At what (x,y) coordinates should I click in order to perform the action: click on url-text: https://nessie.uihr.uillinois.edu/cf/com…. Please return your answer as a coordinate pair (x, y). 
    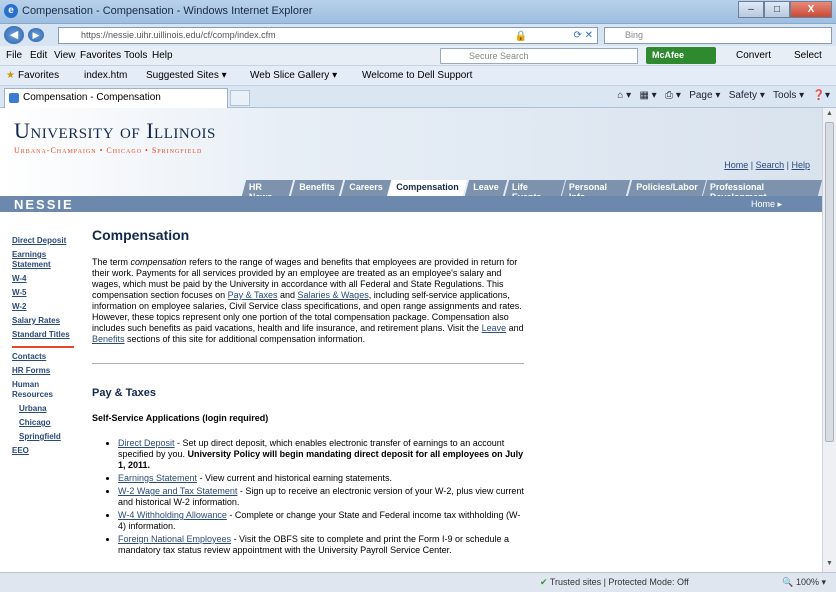
    Looking at the image, I should click on (178, 35).